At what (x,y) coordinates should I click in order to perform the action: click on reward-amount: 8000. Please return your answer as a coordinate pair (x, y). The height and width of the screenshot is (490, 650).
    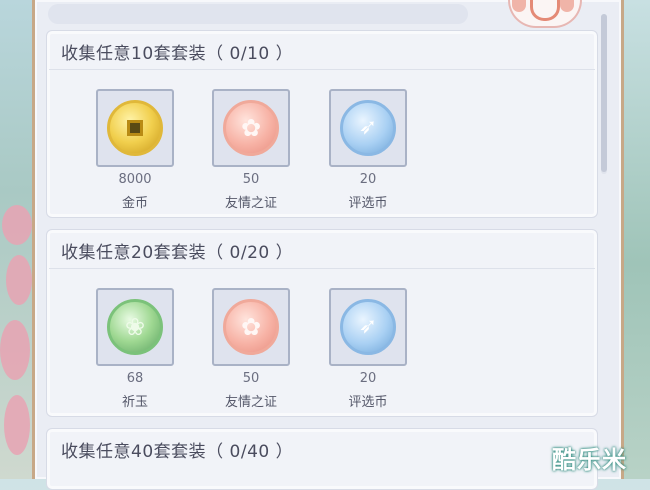
    Looking at the image, I should click on (135, 179).